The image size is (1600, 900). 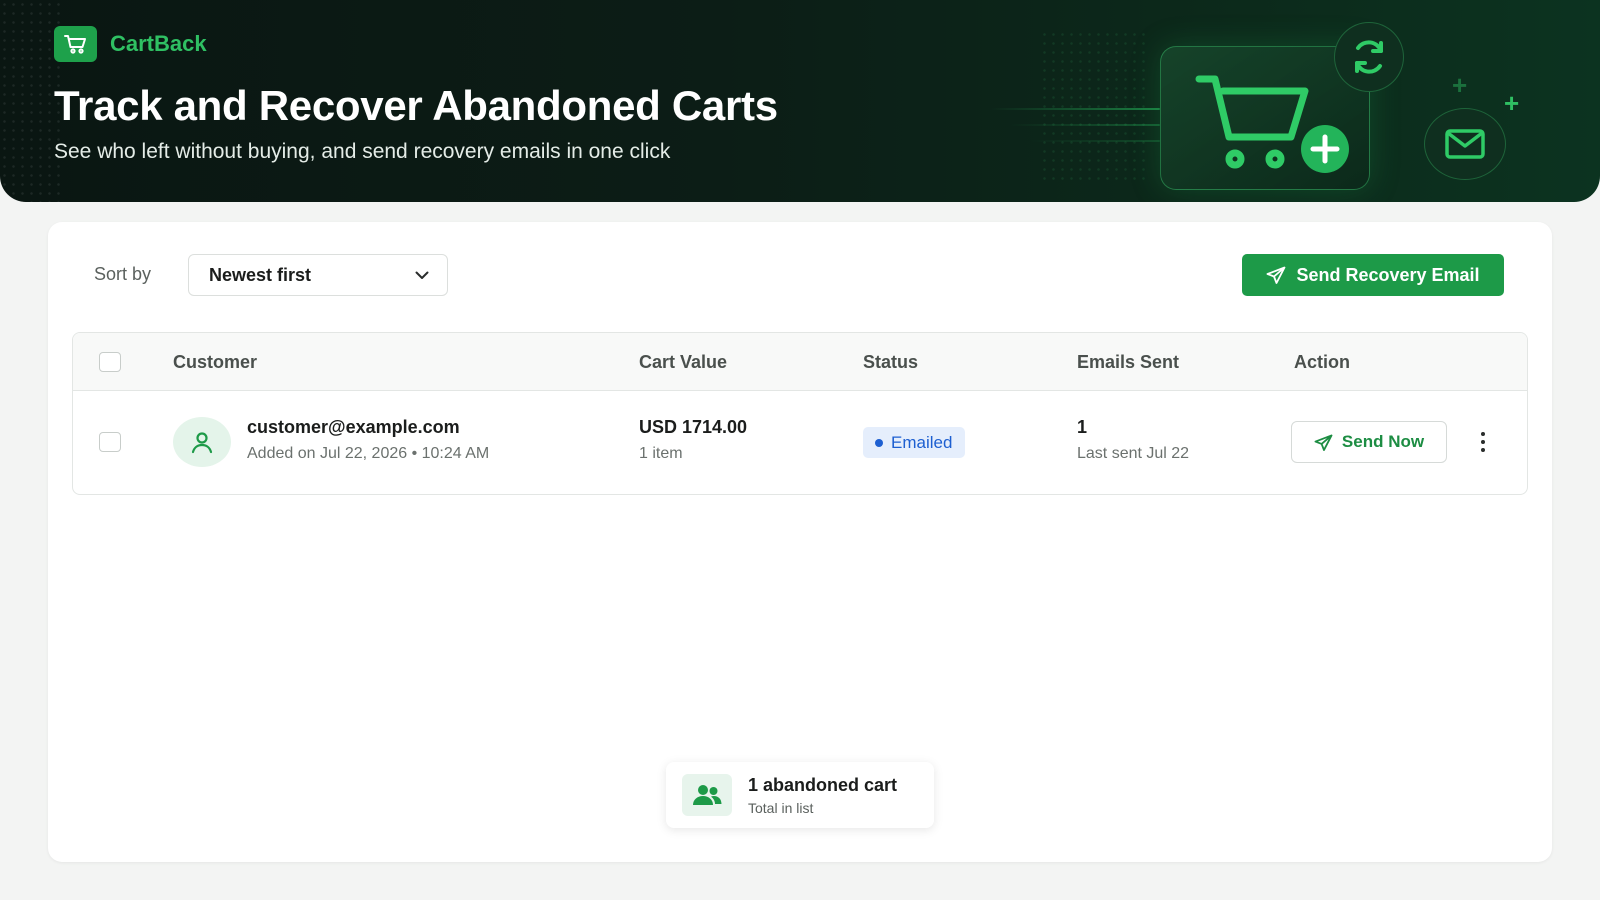 I want to click on cart-value: USD 1714.00, so click(x=693, y=427).